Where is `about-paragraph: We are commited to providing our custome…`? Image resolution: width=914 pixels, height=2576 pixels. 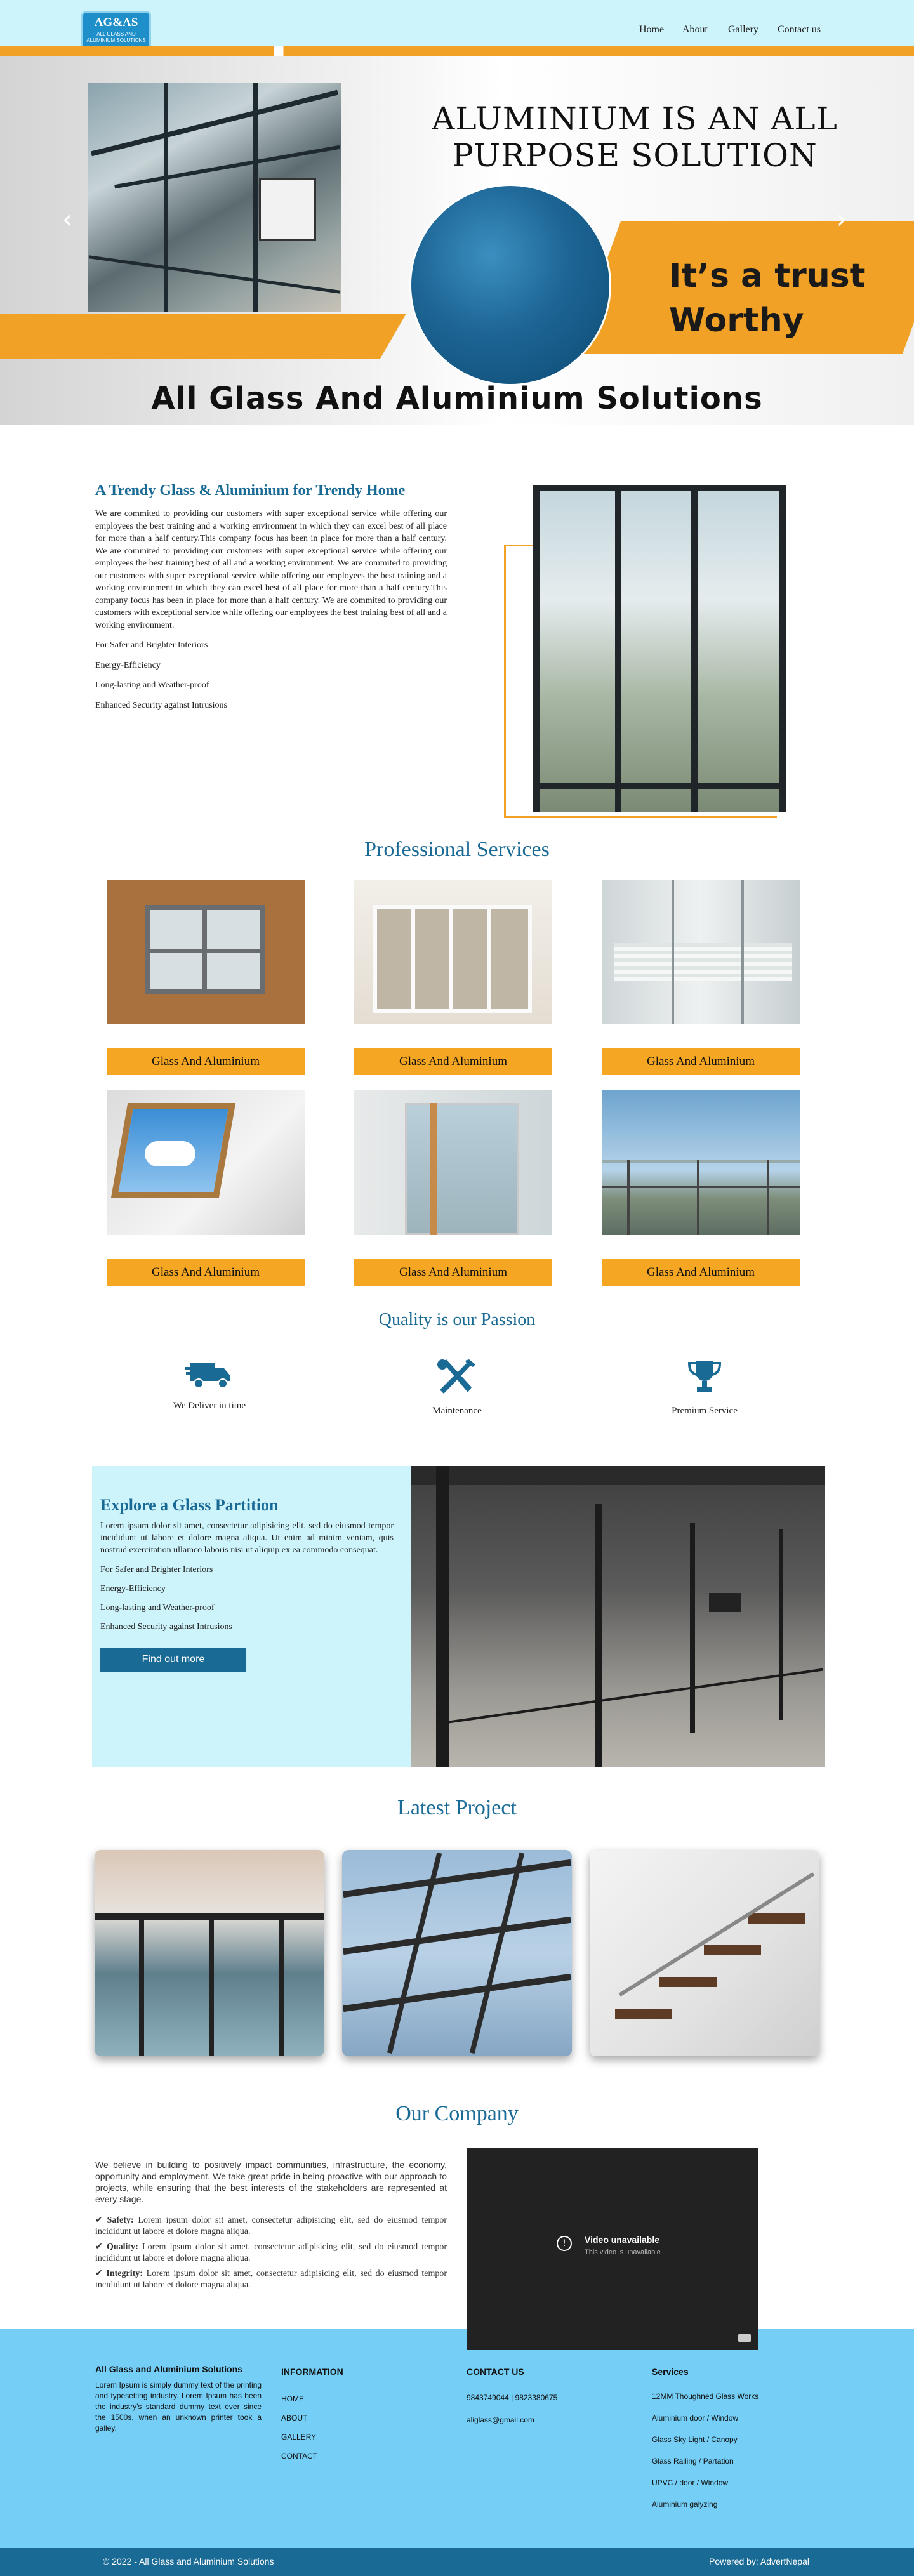
about-paragraph: We are commited to providing our custome… is located at coordinates (271, 569).